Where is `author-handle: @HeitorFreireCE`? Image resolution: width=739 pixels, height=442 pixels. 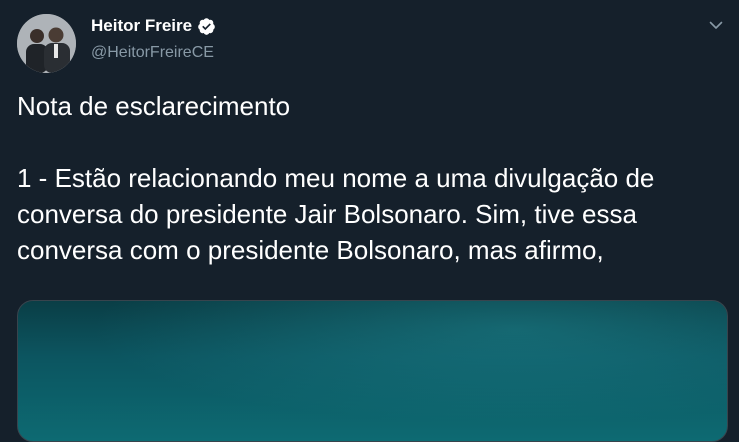
author-handle: @HeitorFreireCE is located at coordinates (152, 53).